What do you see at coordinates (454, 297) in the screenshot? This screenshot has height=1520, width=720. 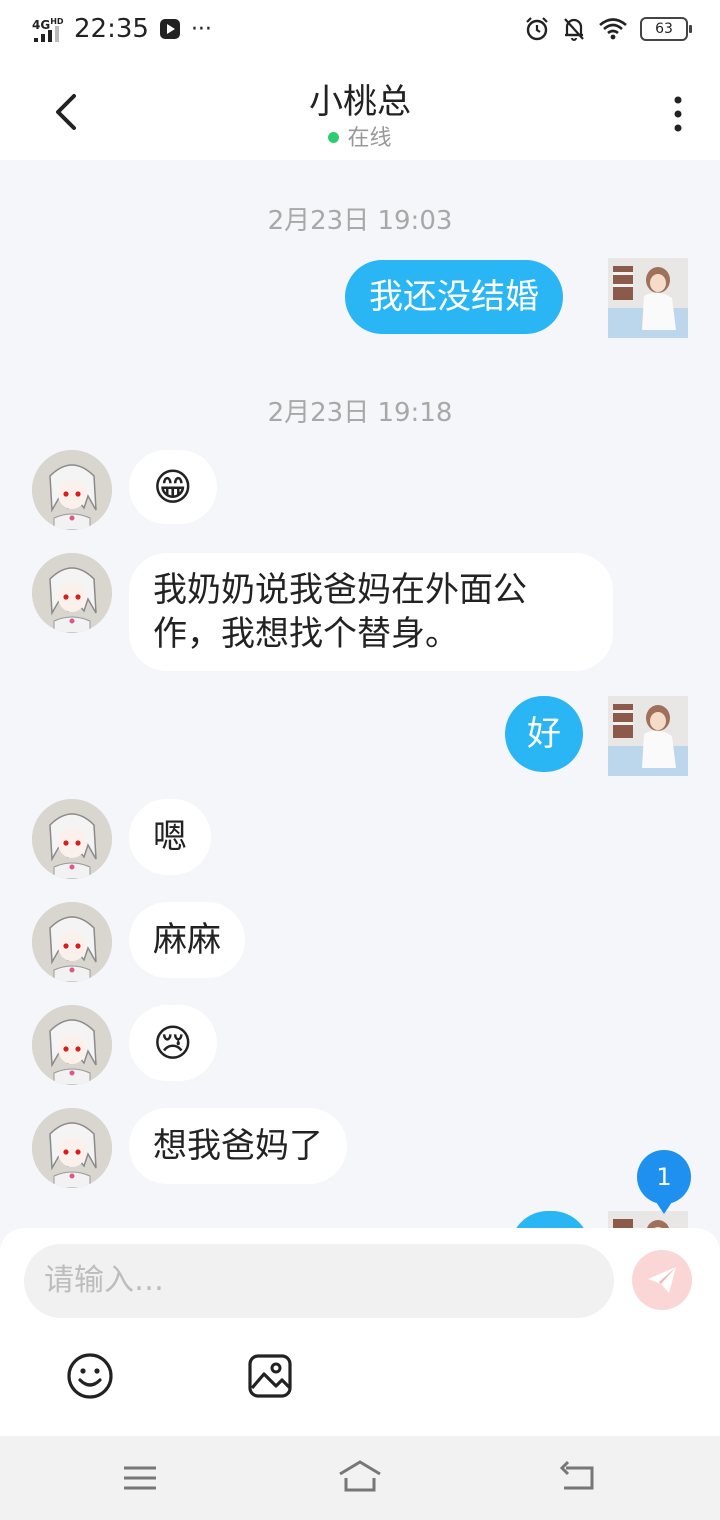 I see `outgoing-message: 我还没结婚` at bounding box center [454, 297].